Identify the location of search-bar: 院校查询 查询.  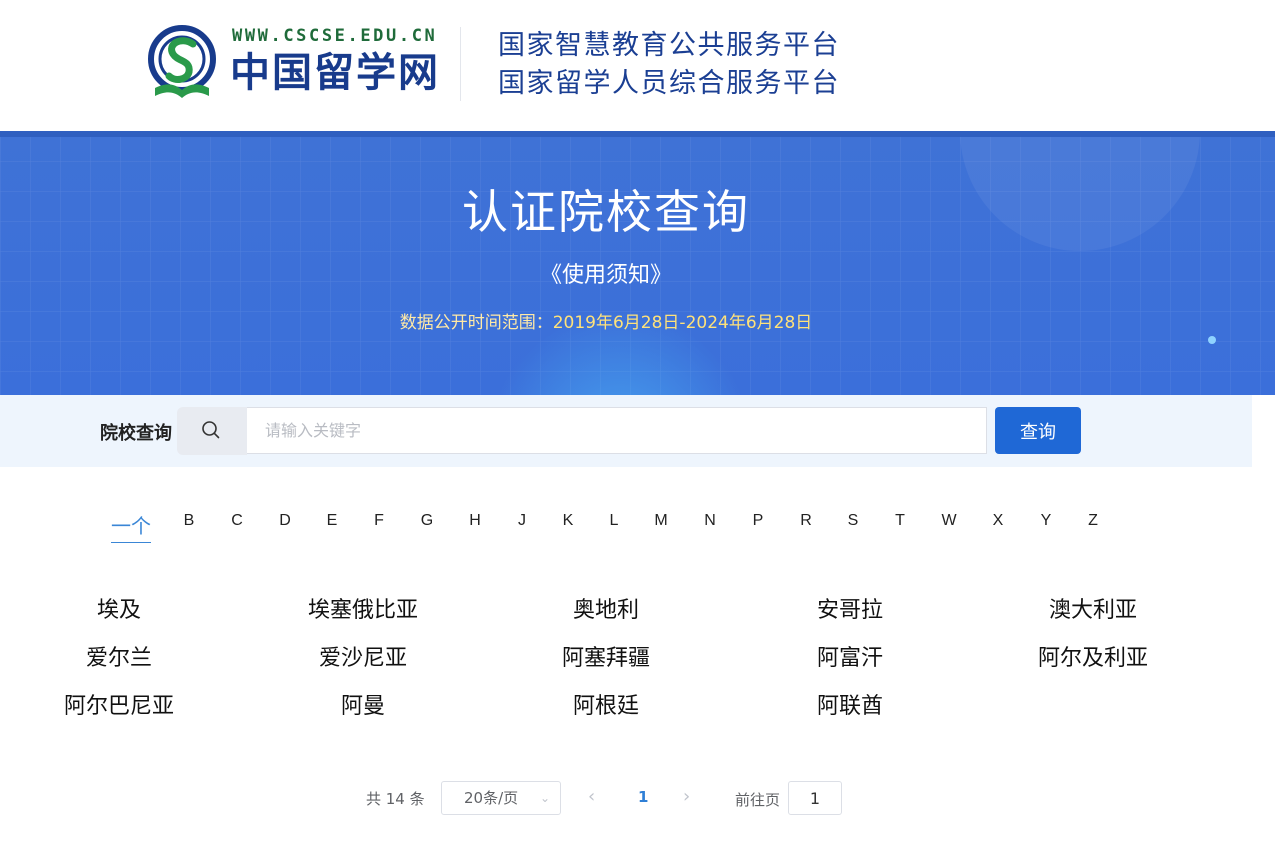
(626, 431).